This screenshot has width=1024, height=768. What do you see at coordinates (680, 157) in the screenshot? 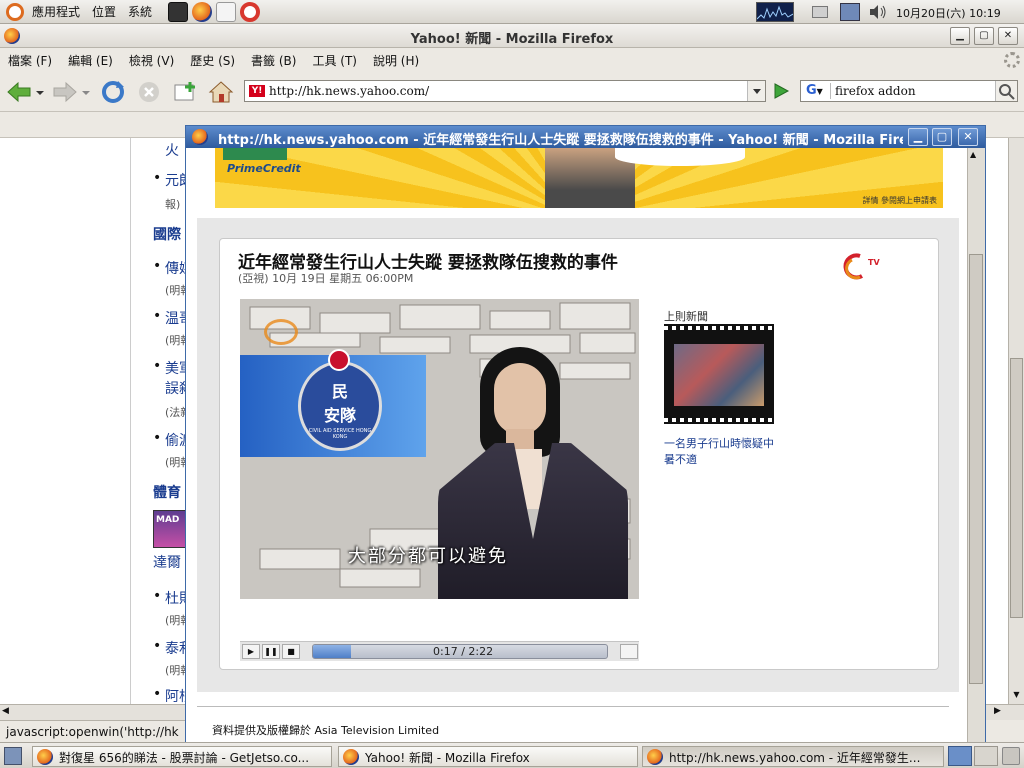
I see `ad-speech-bubble` at bounding box center [680, 157].